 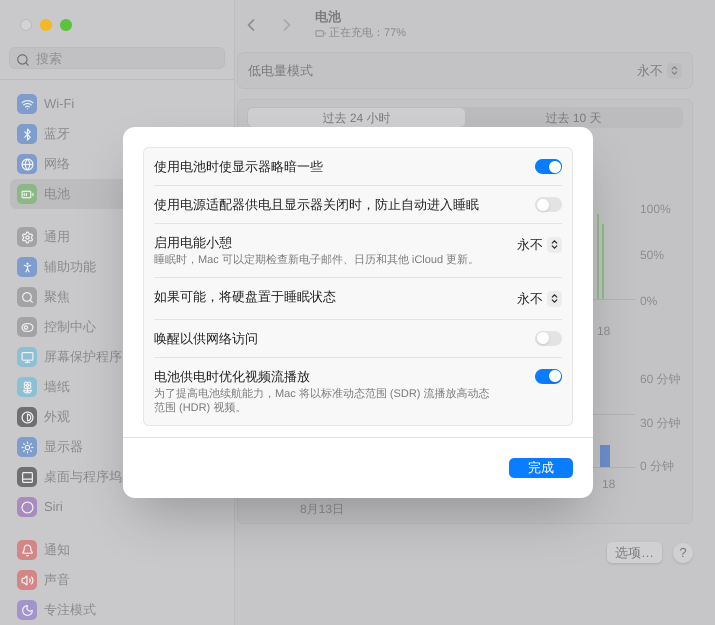 I want to click on sidebar-item: Siri, so click(x=117, y=507).